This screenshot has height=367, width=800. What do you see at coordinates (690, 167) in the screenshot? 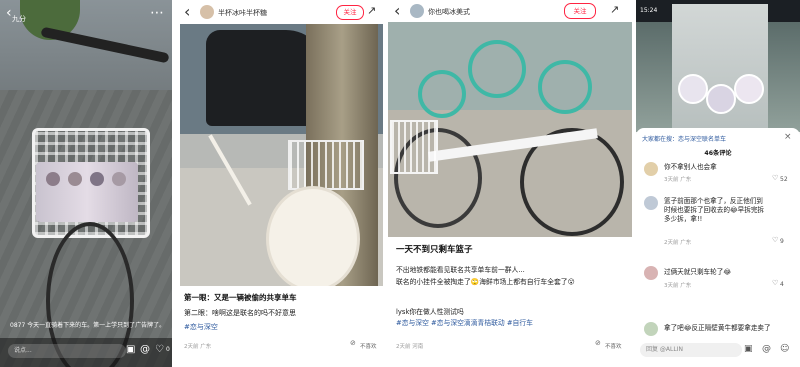
I see `comment-text: 你不拿别人也会拿` at bounding box center [690, 167].